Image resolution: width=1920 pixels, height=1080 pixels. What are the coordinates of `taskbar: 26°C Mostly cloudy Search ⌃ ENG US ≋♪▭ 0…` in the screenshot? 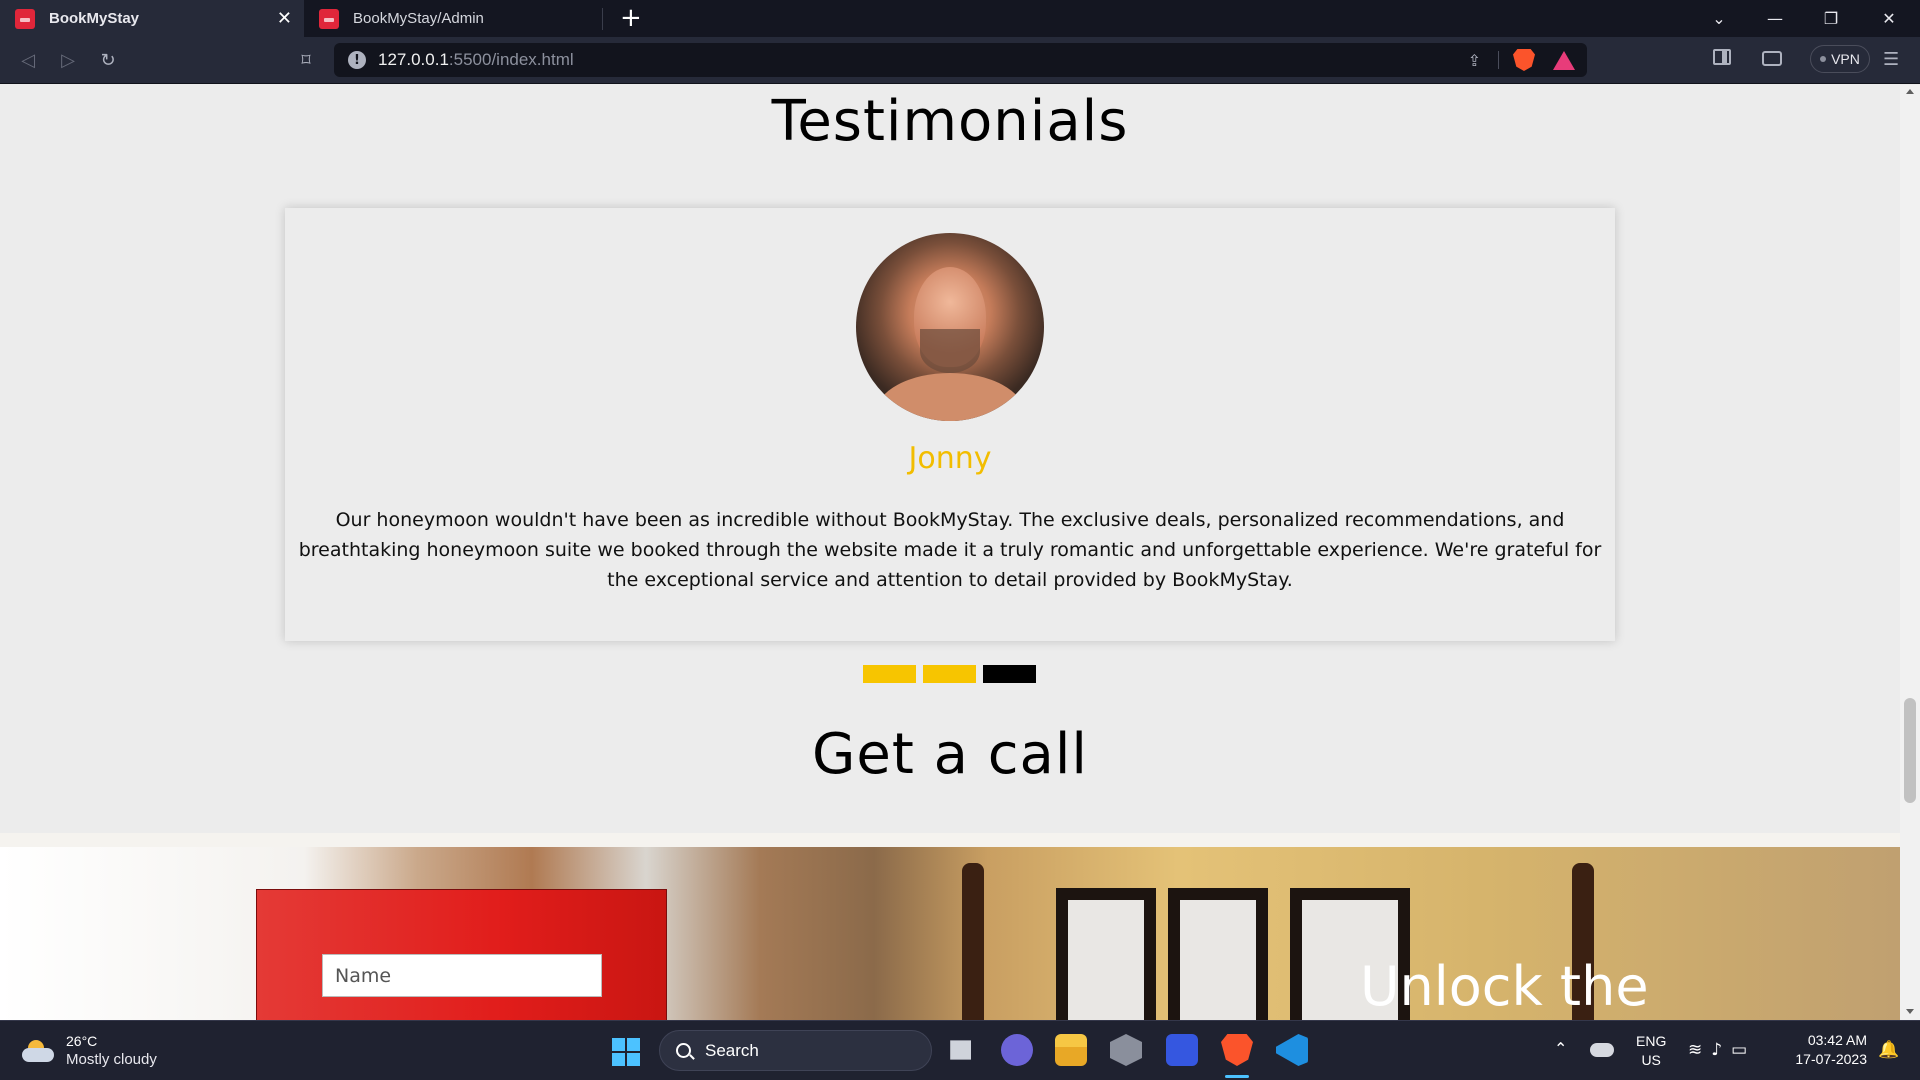 It's located at (960, 1050).